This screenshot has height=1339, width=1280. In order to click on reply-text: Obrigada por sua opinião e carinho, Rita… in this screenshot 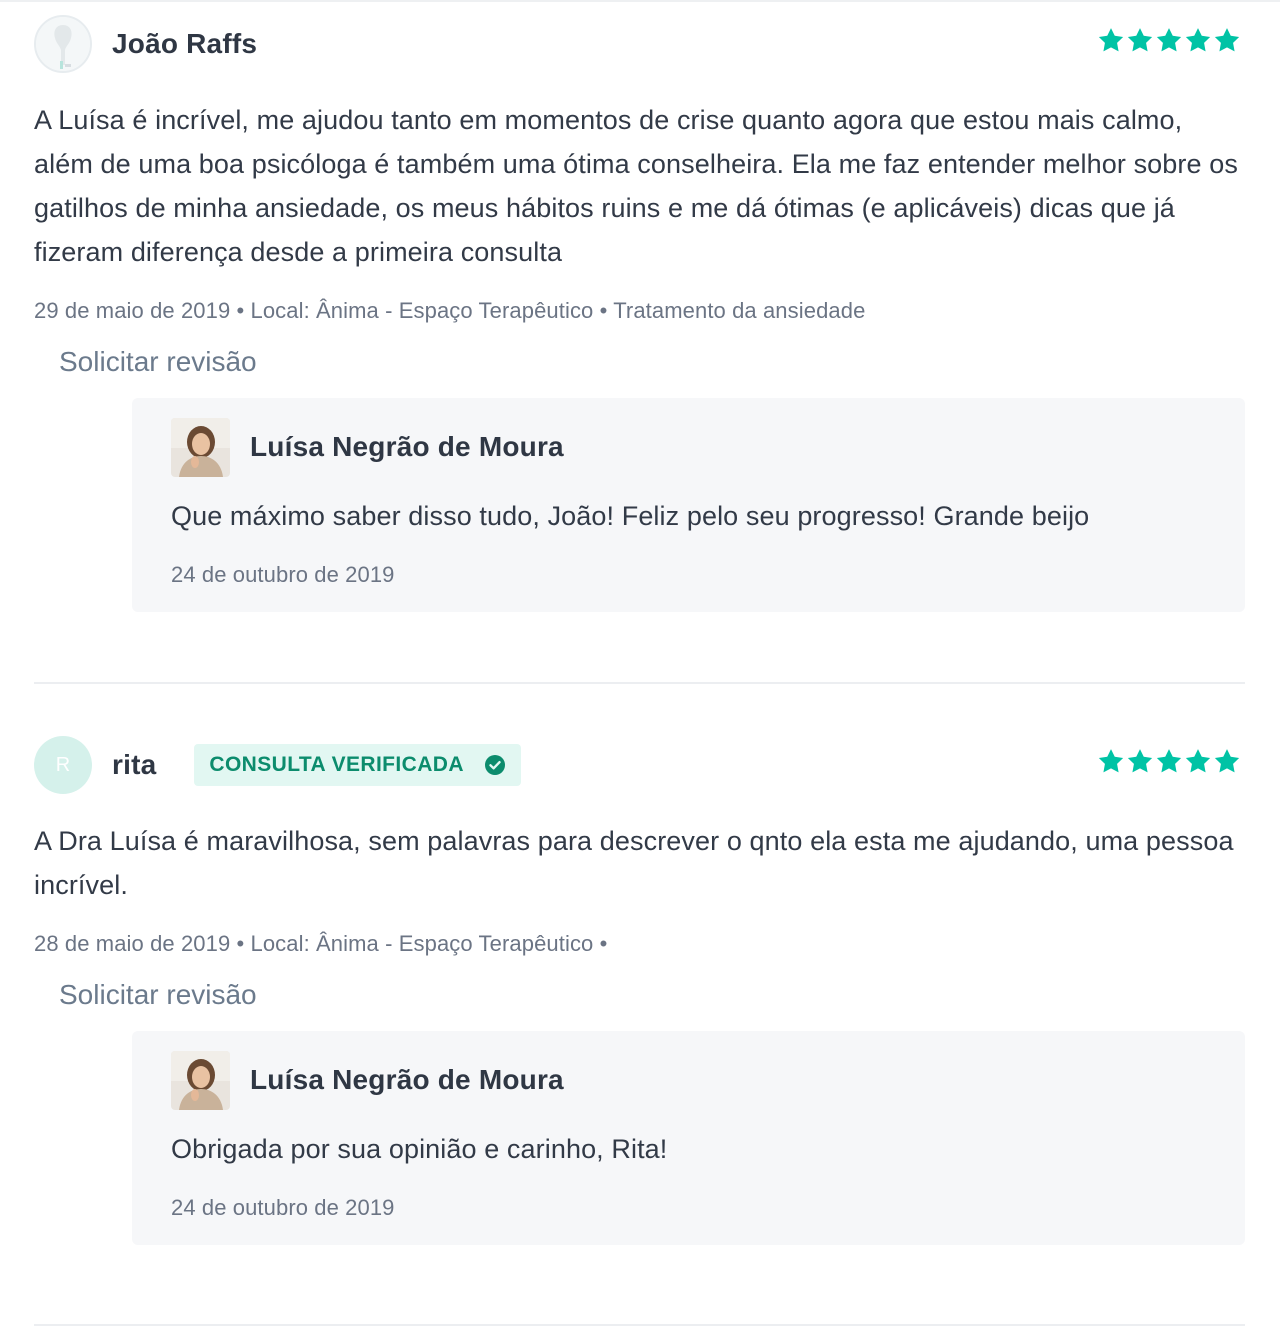, I will do `click(419, 1149)`.